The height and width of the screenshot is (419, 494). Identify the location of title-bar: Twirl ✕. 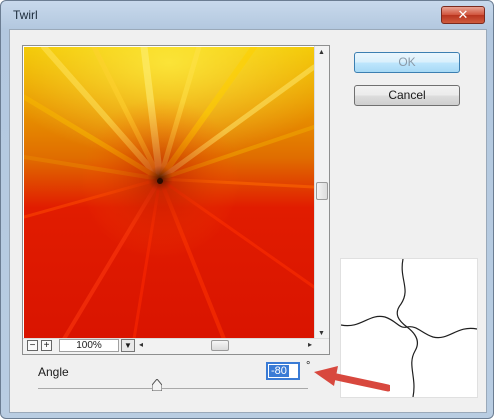
(247, 15).